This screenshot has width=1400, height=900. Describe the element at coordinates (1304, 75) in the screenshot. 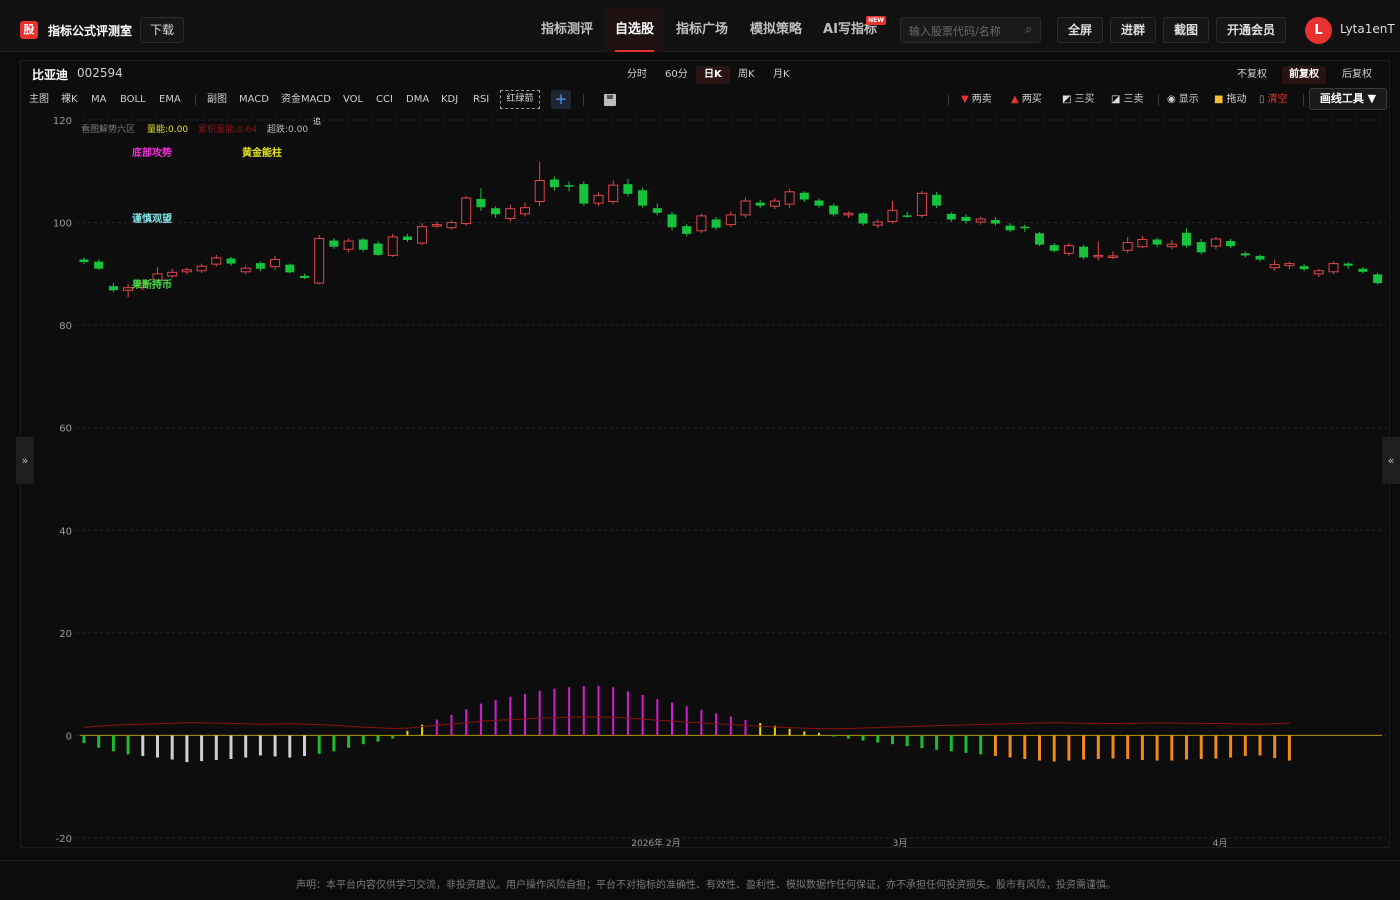

I see `adjust-forward: 前复权` at that location.